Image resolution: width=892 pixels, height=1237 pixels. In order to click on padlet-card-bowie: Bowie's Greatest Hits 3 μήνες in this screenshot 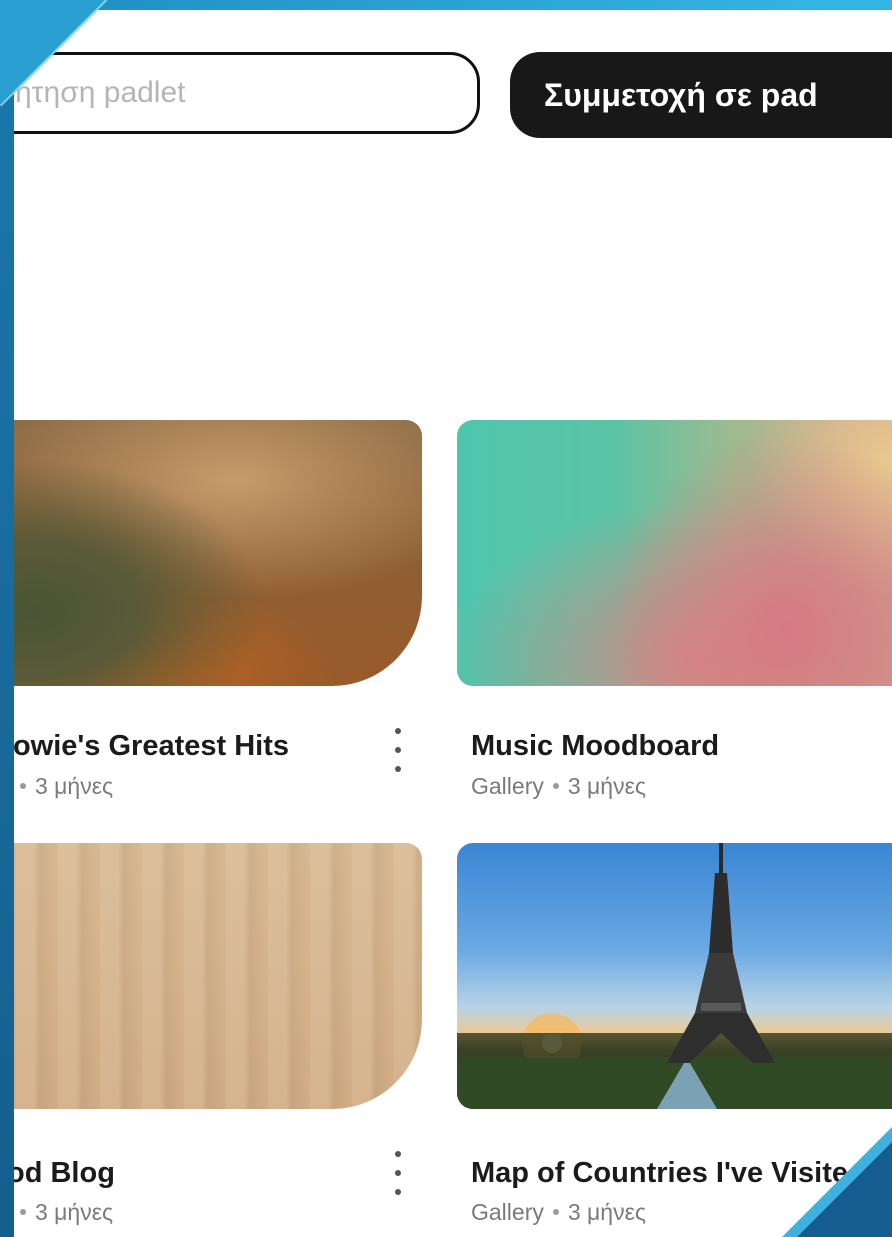, I will do `click(218, 620)`.